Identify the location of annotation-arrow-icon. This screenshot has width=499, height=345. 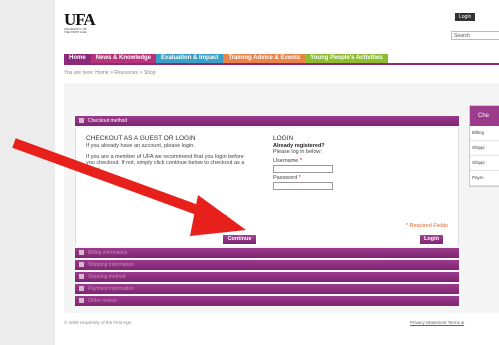
(129, 187).